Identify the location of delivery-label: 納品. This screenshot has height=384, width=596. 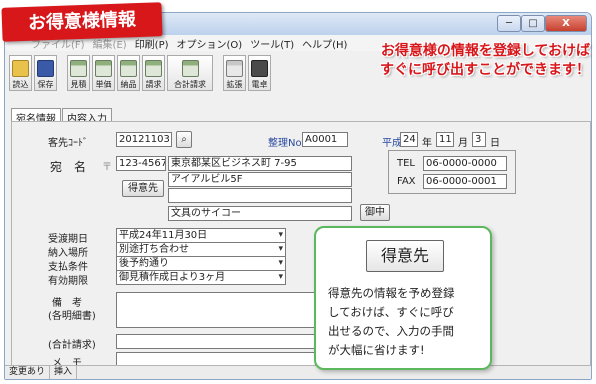
(128, 84).